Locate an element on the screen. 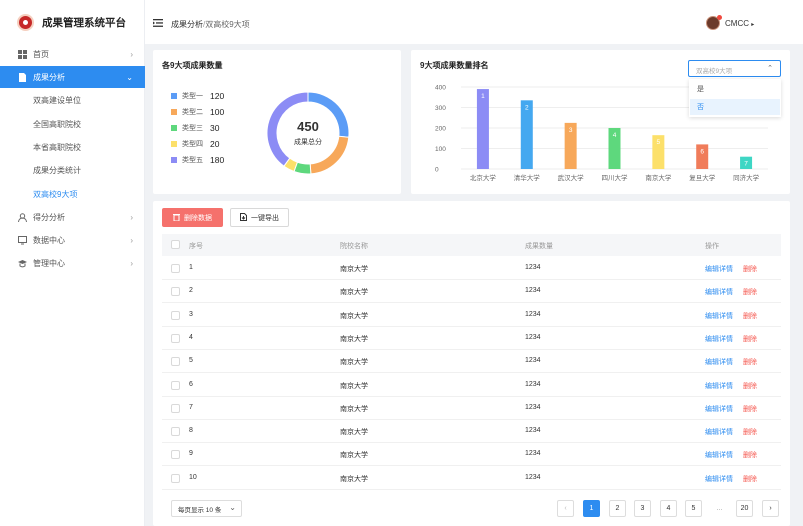  sidebar-item-score: 得分分析 › is located at coordinates (72, 217).